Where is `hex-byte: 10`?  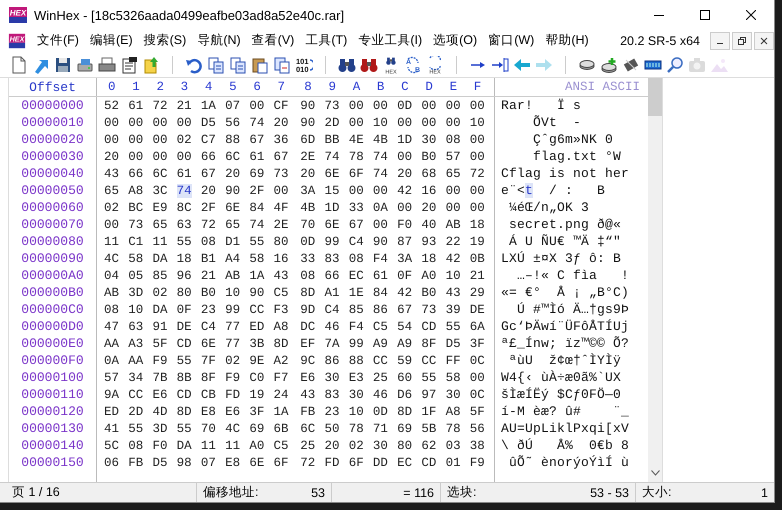 hex-byte: 10 is located at coordinates (477, 123).